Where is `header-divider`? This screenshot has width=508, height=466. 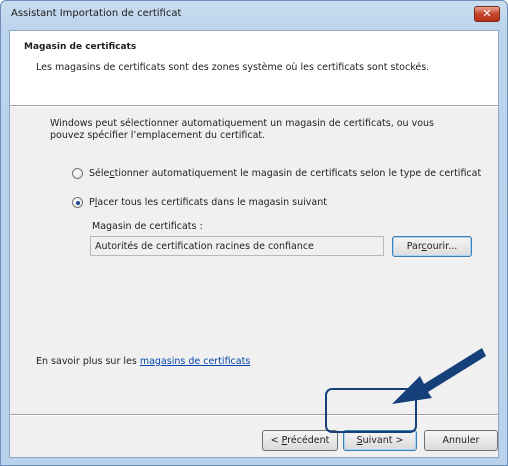
header-divider is located at coordinates (254, 106).